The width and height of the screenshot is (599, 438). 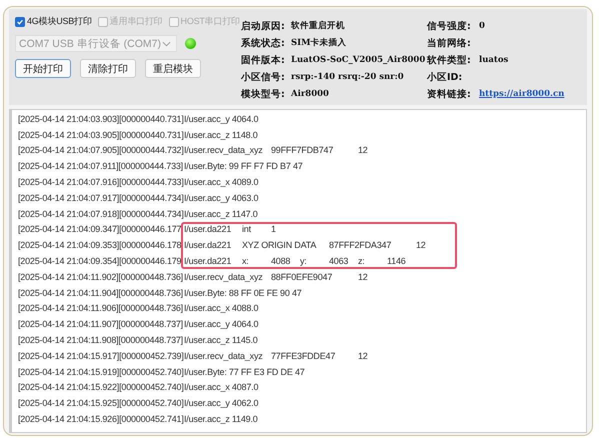 I want to click on info-label: 小区信号:, so click(x=263, y=77).